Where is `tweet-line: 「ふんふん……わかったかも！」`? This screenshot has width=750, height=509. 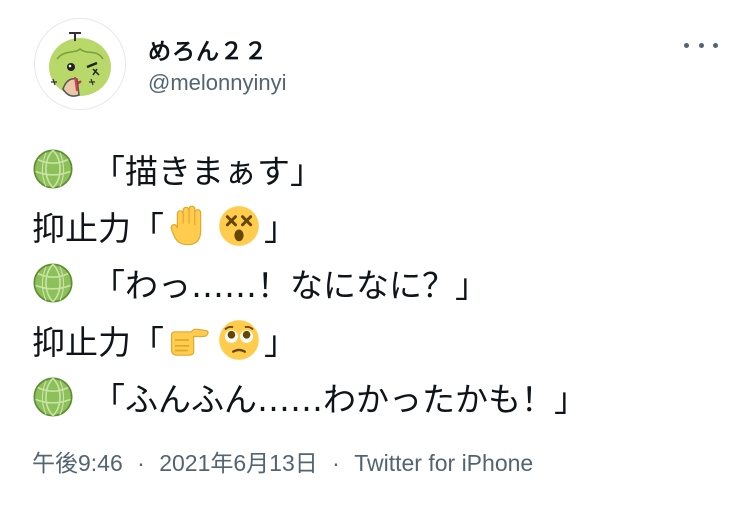 tweet-line: 「ふんふん……わかったかも！」 is located at coordinates (382, 396).